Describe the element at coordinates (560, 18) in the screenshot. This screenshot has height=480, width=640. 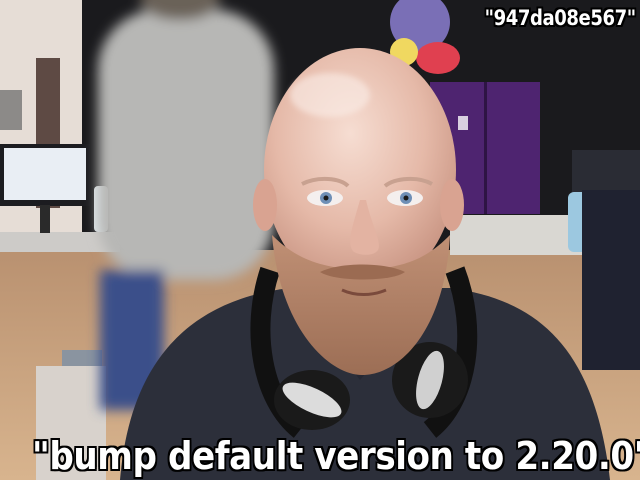
I see `commit-hash-caption: "947da08e567"` at that location.